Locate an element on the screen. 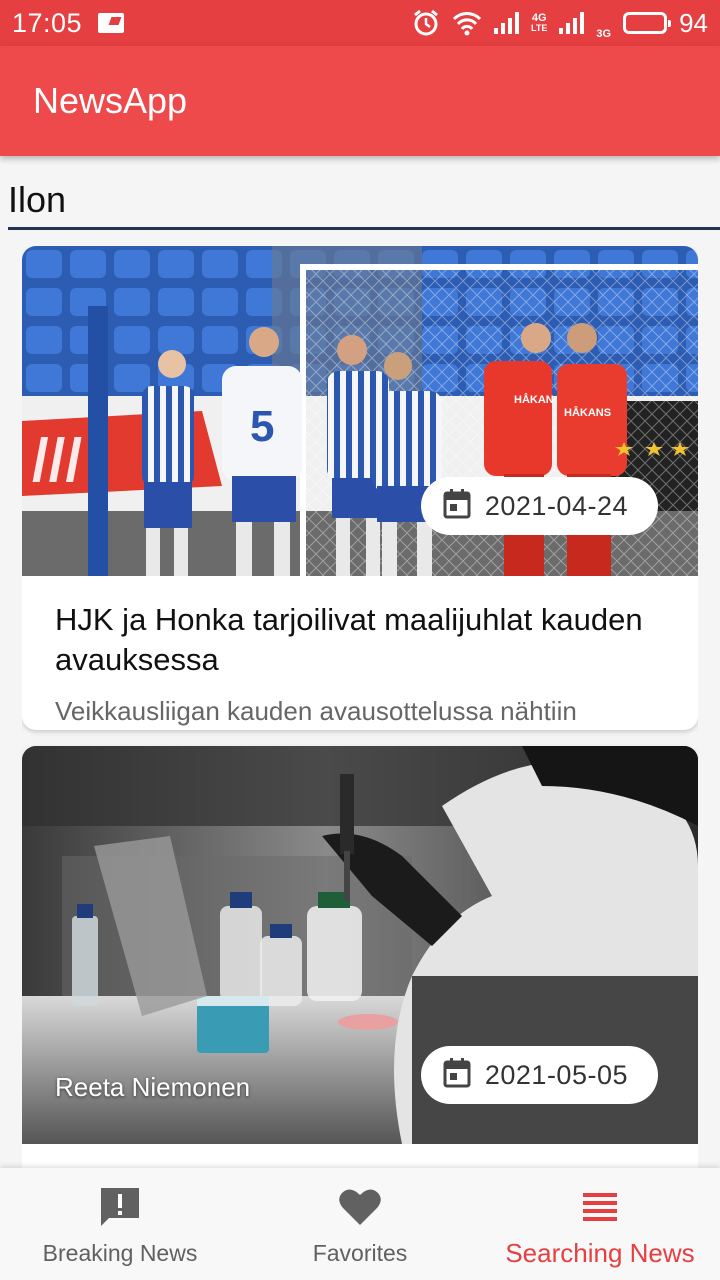 This screenshot has width=720, height=1280. article-date: 2021-04-24 is located at coordinates (556, 505).